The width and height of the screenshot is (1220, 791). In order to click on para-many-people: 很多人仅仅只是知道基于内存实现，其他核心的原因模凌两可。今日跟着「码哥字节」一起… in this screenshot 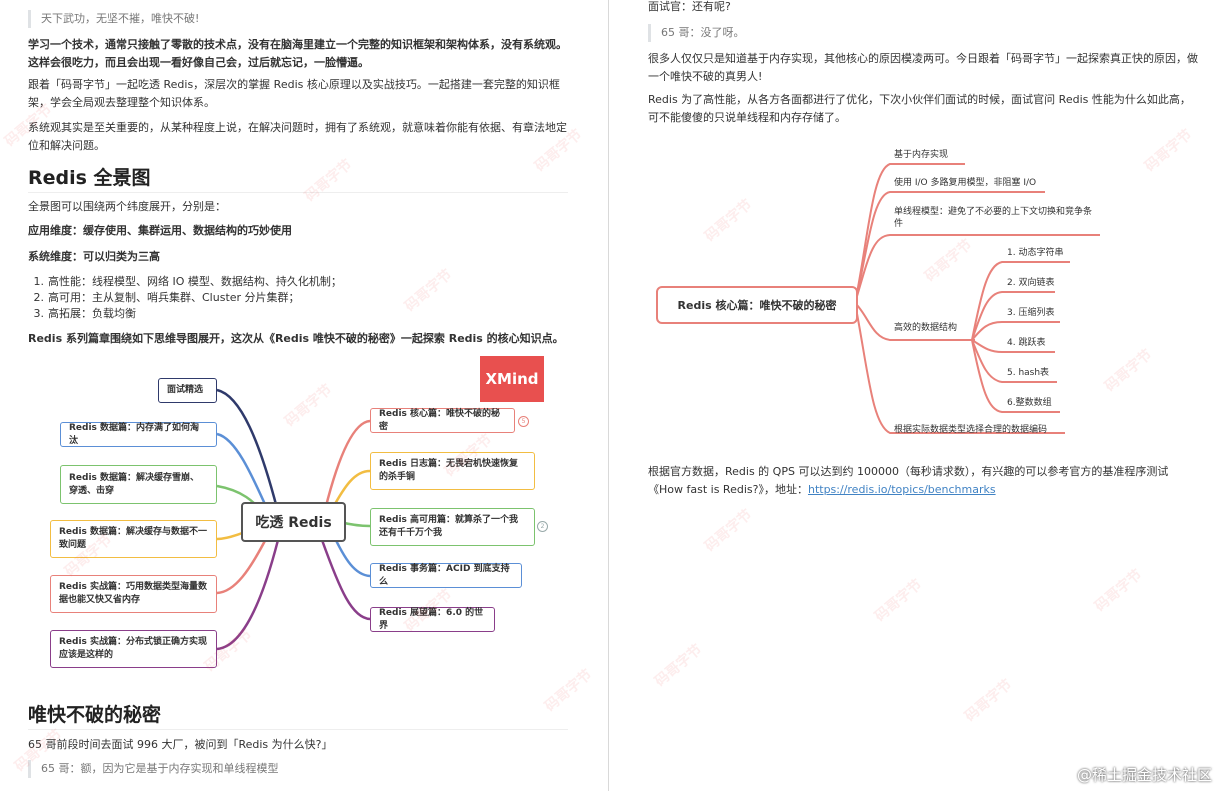, I will do `click(923, 67)`.